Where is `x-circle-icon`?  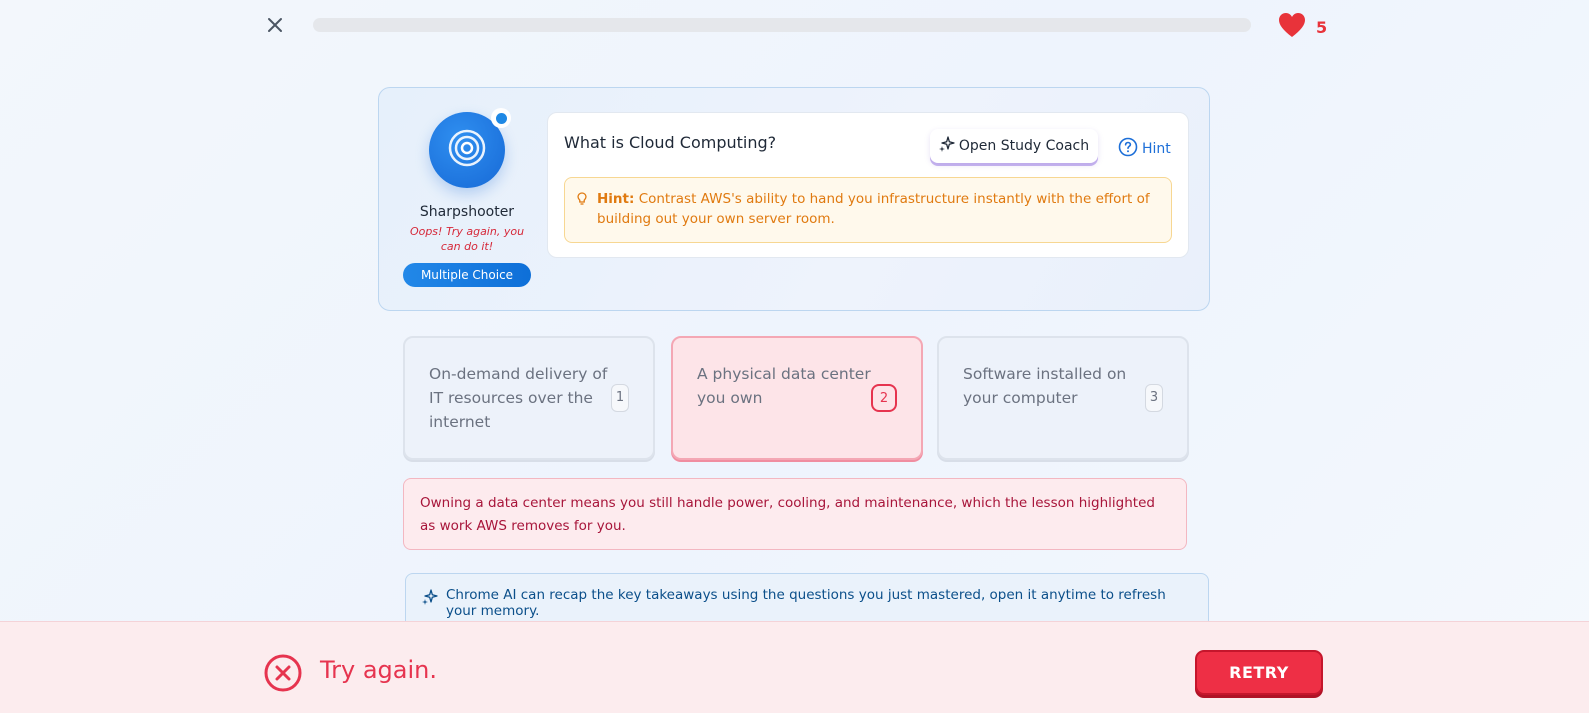 x-circle-icon is located at coordinates (283, 675).